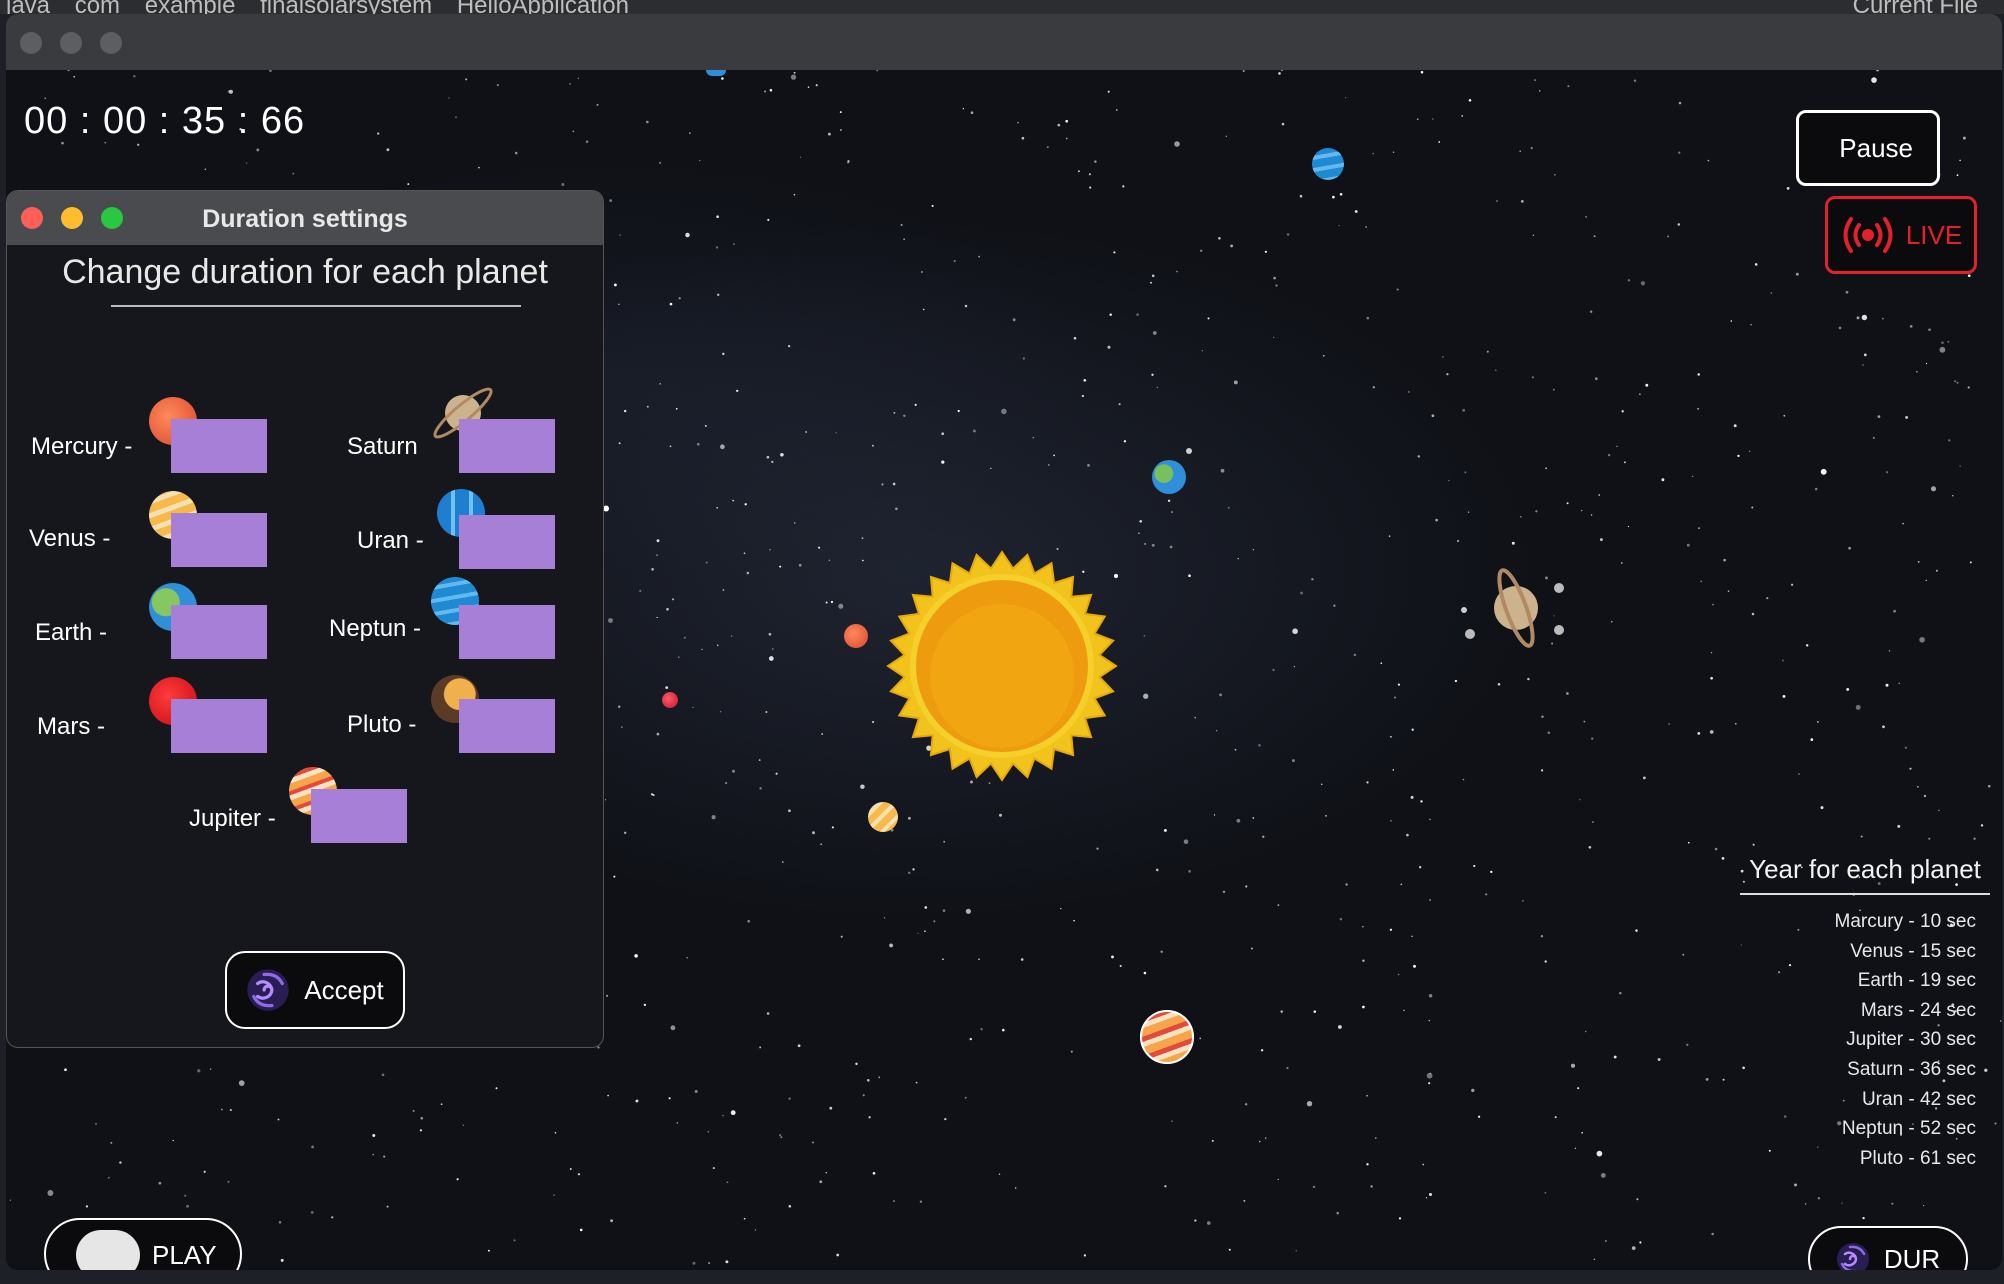 The height and width of the screenshot is (1284, 2004). Describe the element at coordinates (1912, 1257) in the screenshot. I see `duration-button-label: DUR` at that location.